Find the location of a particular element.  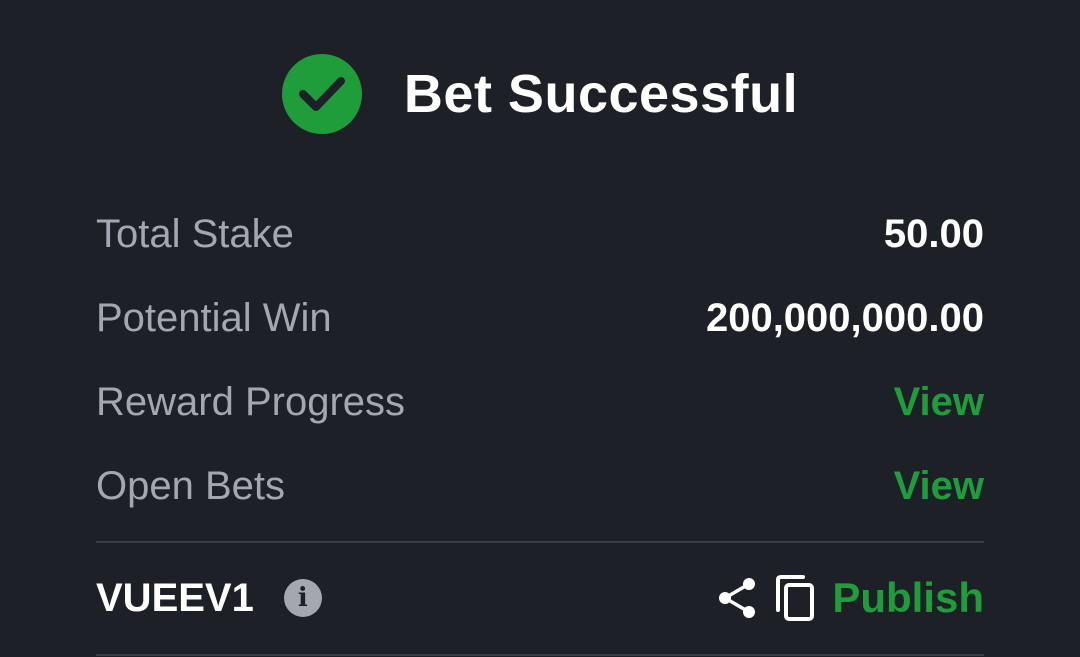

info-icon: i is located at coordinates (302, 598).